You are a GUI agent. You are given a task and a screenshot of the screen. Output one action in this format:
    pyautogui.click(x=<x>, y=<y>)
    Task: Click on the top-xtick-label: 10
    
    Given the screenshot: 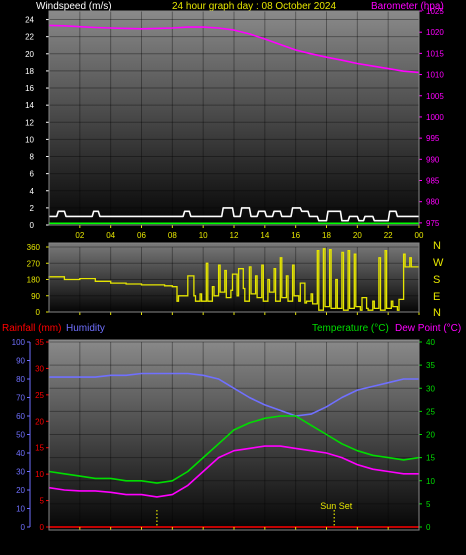 What is the action you would take?
    pyautogui.click(x=203, y=235)
    